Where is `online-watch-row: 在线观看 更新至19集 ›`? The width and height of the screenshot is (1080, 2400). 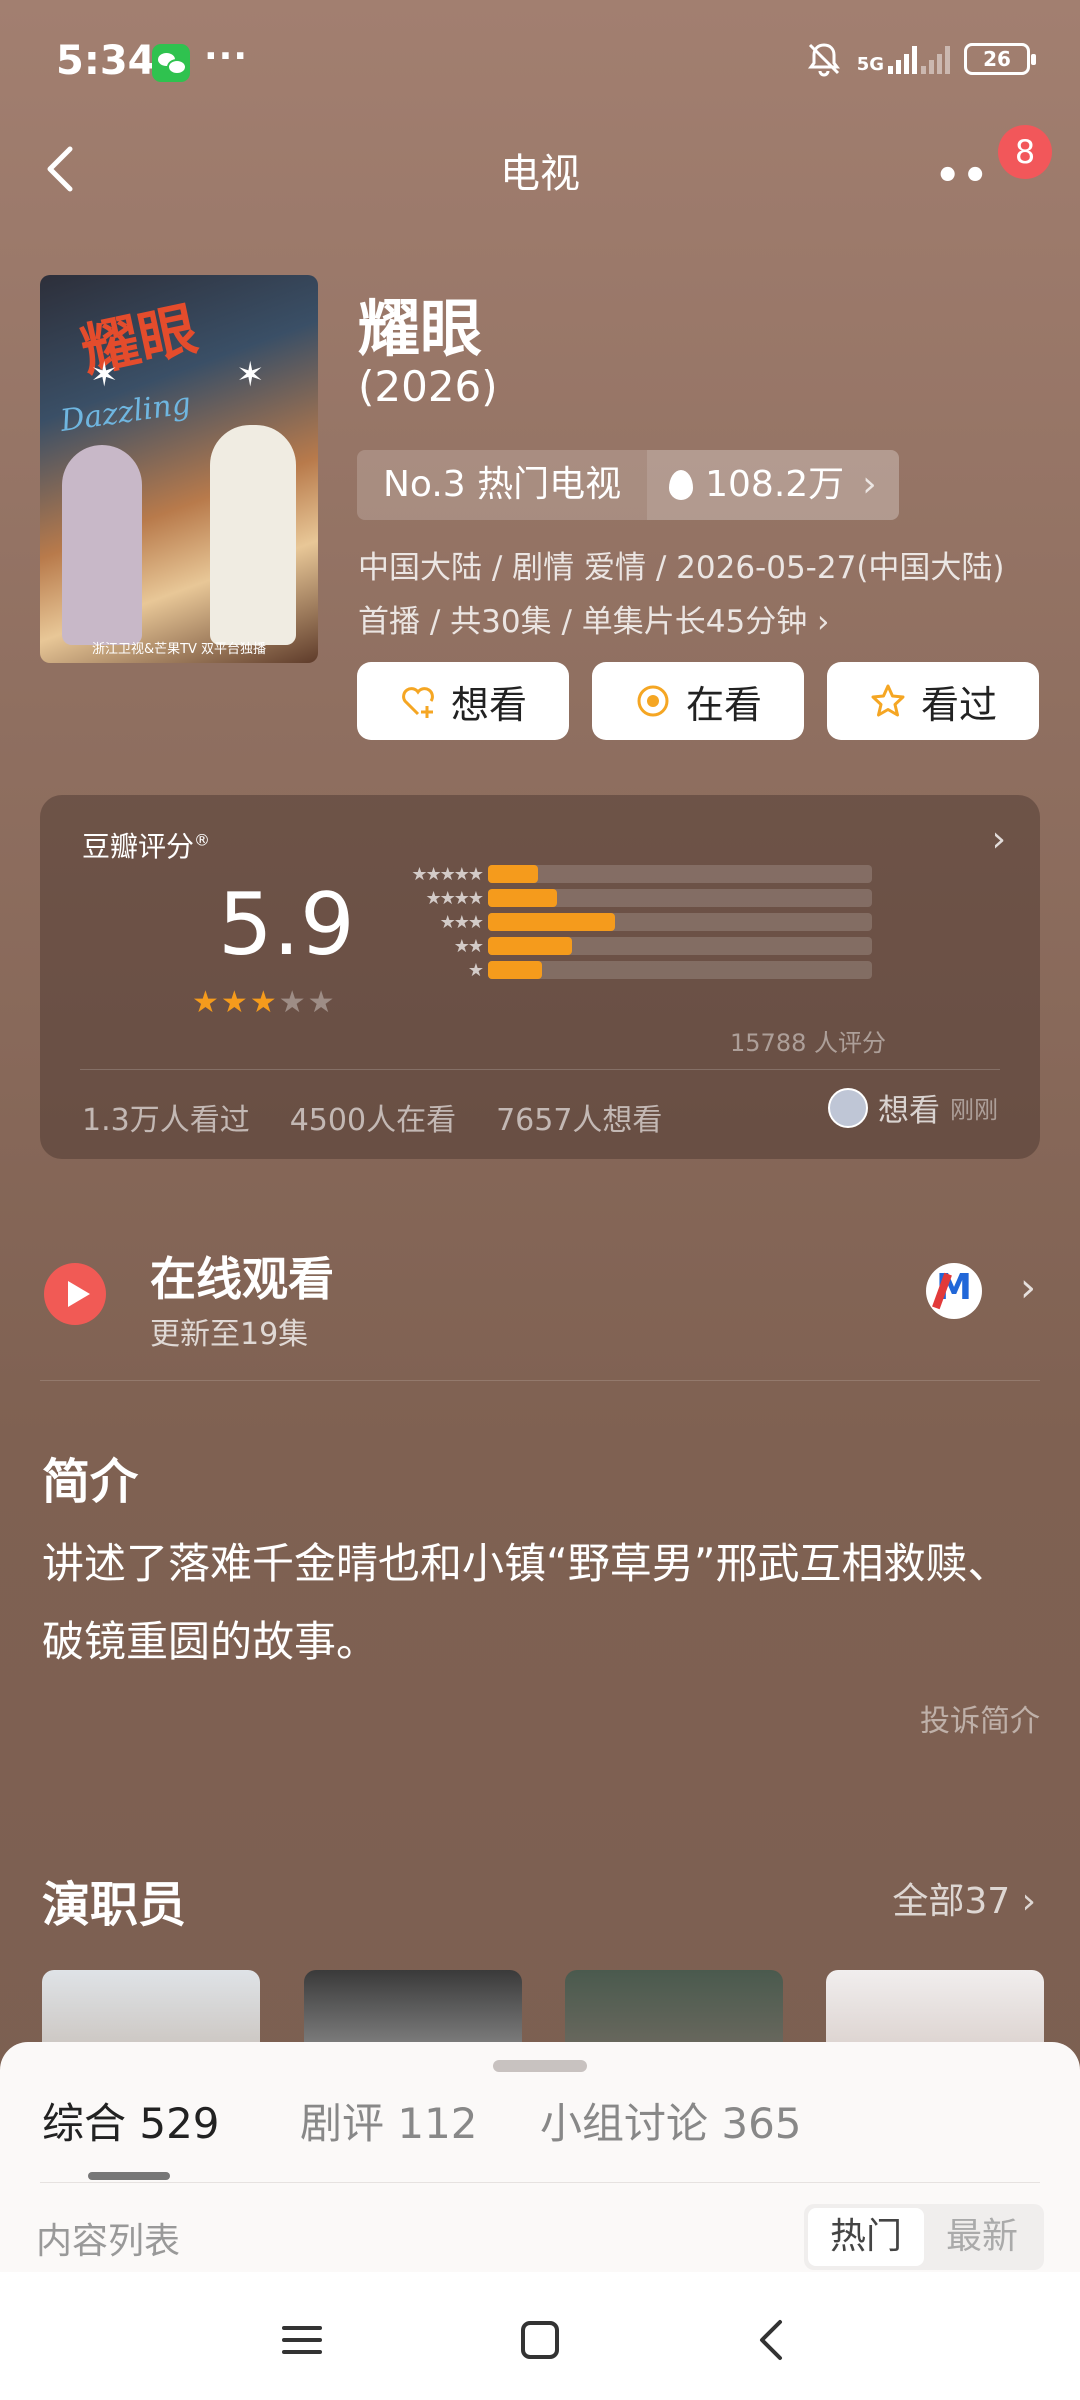 online-watch-row: 在线观看 更新至19集 › is located at coordinates (540, 1302).